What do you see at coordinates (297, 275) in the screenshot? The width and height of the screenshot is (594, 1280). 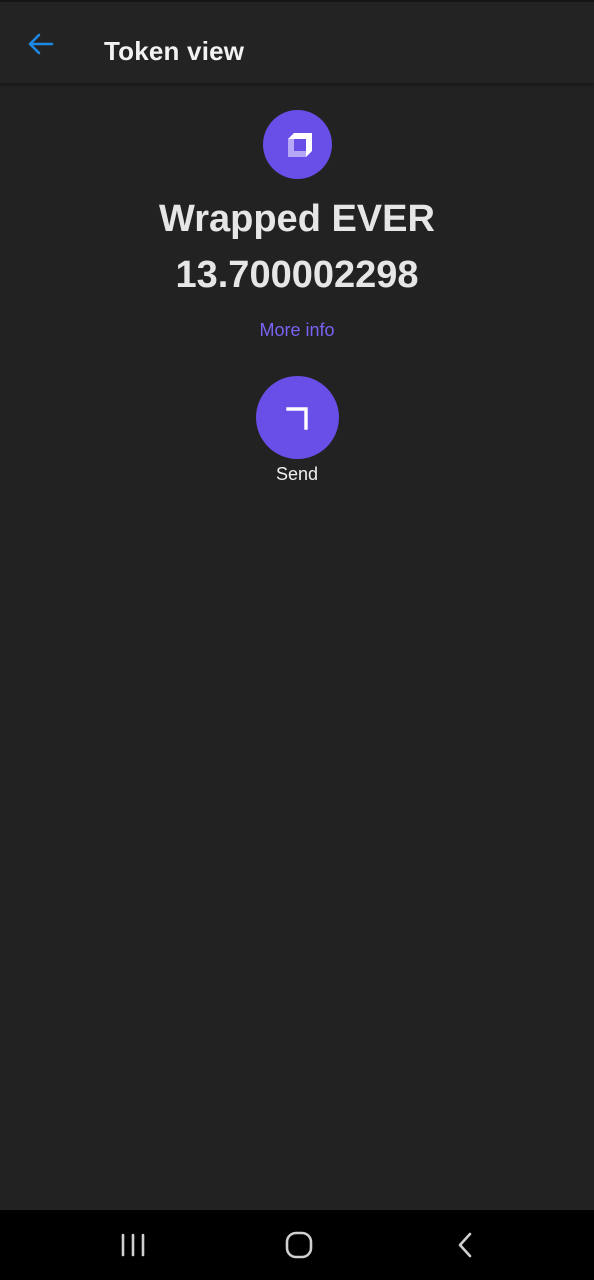 I see `token-balance: 13.700002298` at bounding box center [297, 275].